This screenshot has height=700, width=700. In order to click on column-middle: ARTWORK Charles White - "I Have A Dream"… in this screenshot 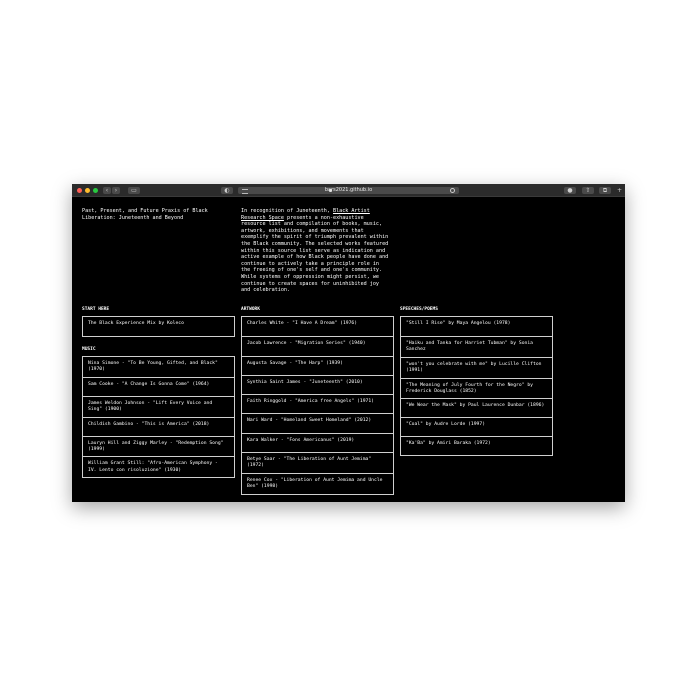, I will do `click(317, 401)`.